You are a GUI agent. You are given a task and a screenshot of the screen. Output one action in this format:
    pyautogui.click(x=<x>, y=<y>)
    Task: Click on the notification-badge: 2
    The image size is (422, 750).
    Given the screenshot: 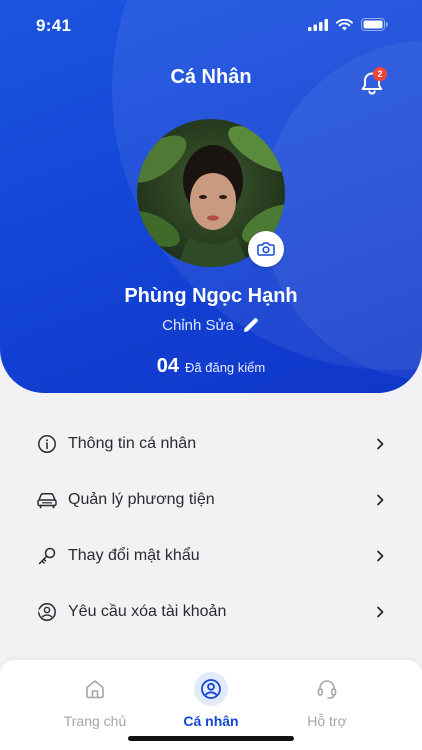 What is the action you would take?
    pyautogui.click(x=380, y=74)
    